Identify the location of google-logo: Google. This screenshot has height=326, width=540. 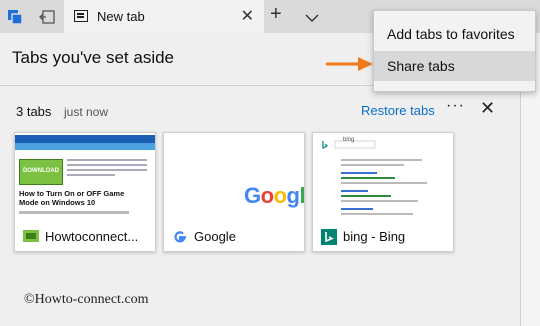
(274, 195).